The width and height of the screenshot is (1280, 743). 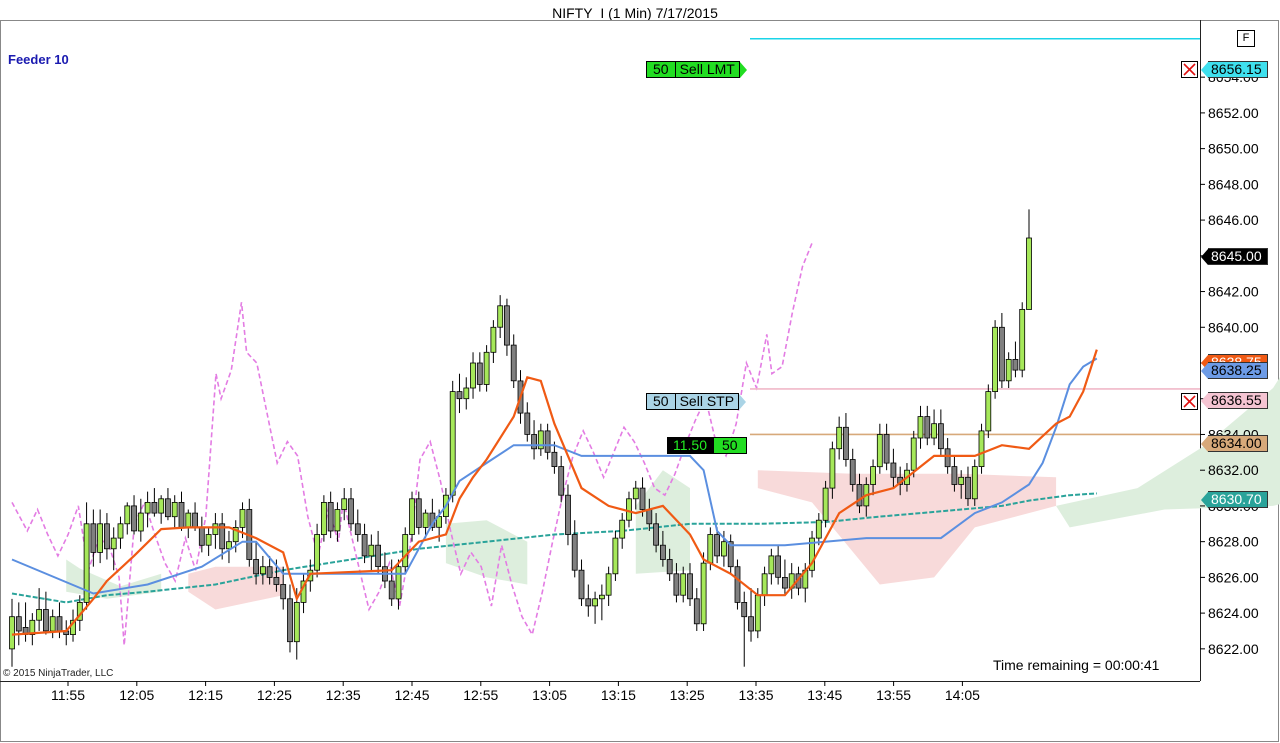 I want to click on order-label: Sell LMT, so click(x=707, y=69).